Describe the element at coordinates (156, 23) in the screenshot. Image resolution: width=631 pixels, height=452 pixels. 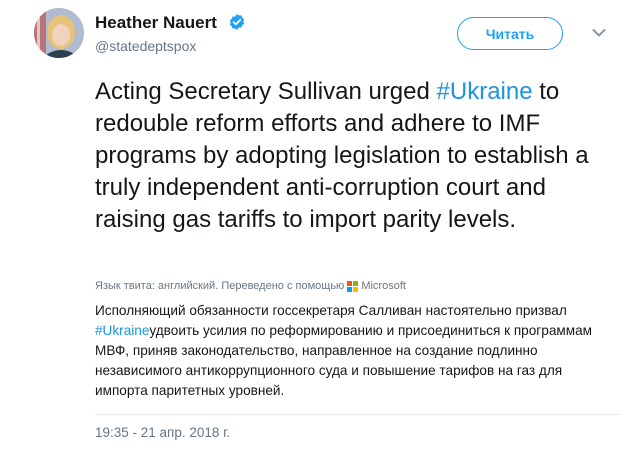
I see `author-name: Heather Nauert` at that location.